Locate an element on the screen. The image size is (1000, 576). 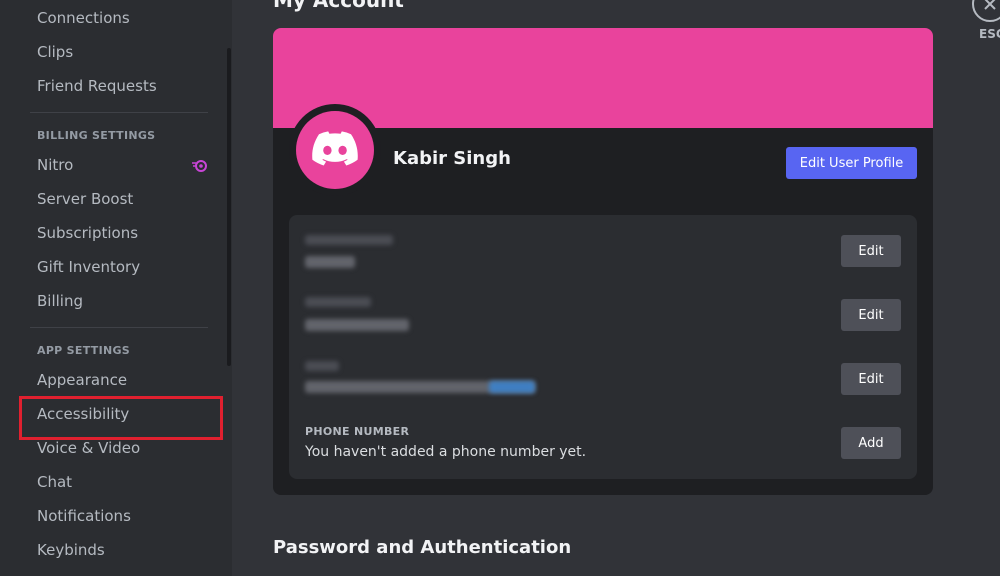
avatar-image is located at coordinates (335, 150).